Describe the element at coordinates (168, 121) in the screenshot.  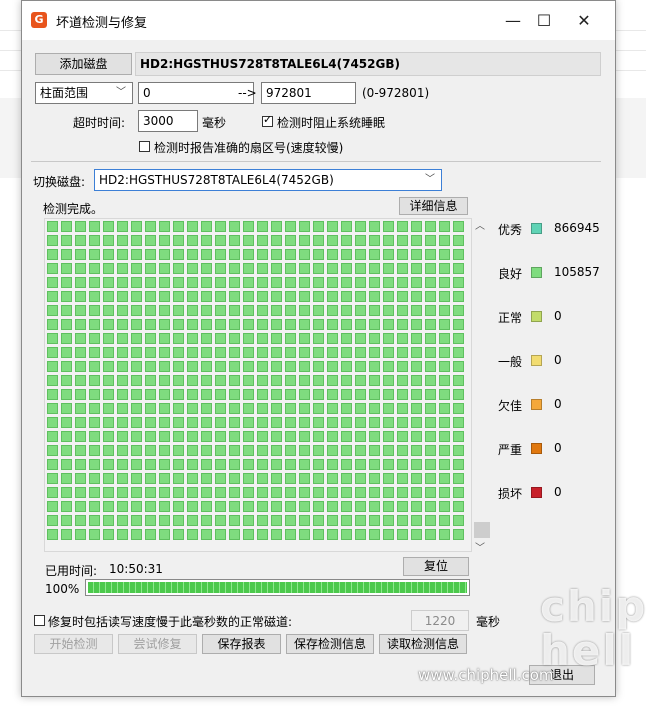
I see `timeout-input: 3000` at that location.